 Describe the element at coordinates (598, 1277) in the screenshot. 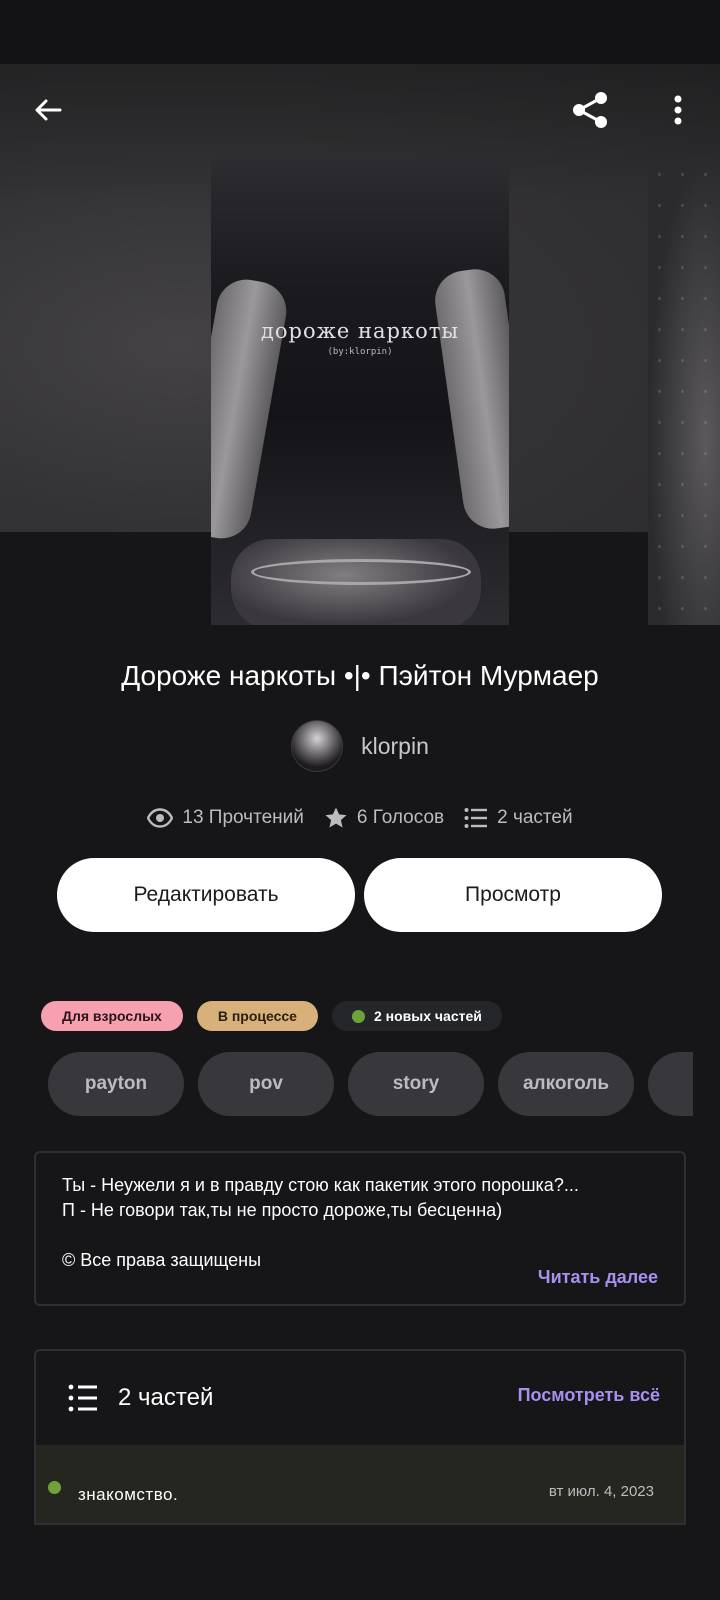

I see `read-more-link: Читать далее` at that location.